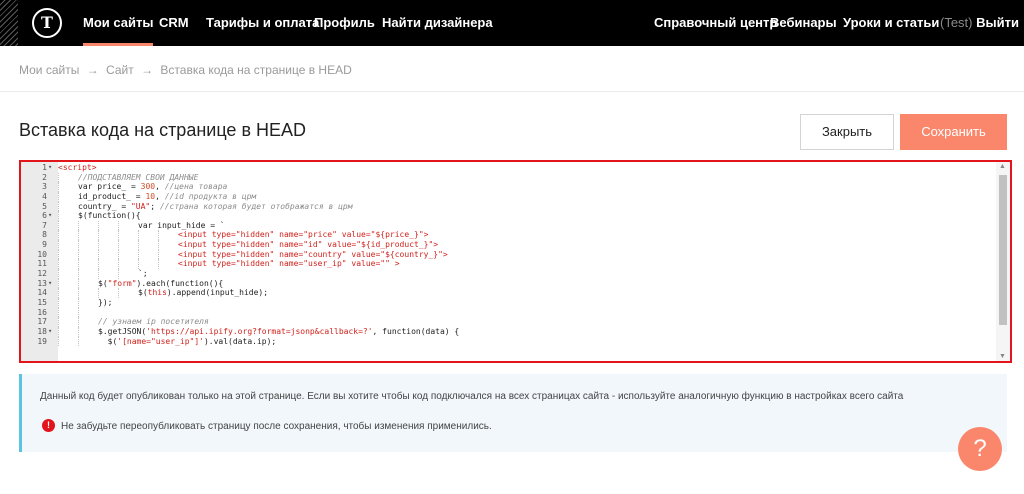 The width and height of the screenshot is (1024, 494). What do you see at coordinates (112, 196) in the screenshot?
I see `code-token: id_product_ =` at bounding box center [112, 196].